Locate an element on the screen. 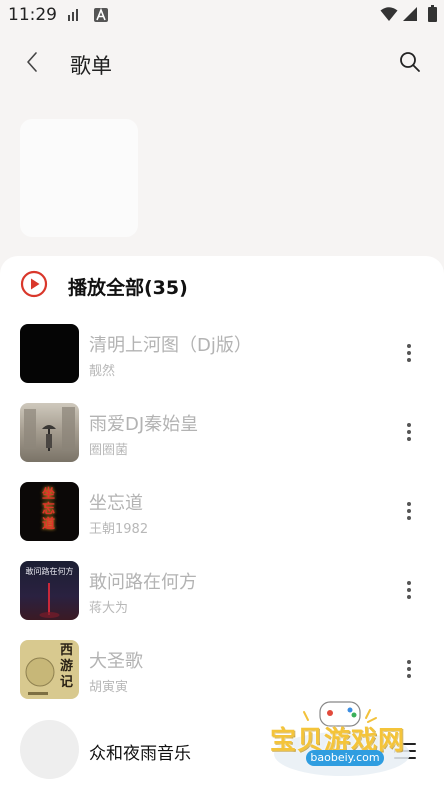 The height and width of the screenshot is (789, 444). song-row: 坐忘道 坐忘道 王朝1982 is located at coordinates (222, 521).